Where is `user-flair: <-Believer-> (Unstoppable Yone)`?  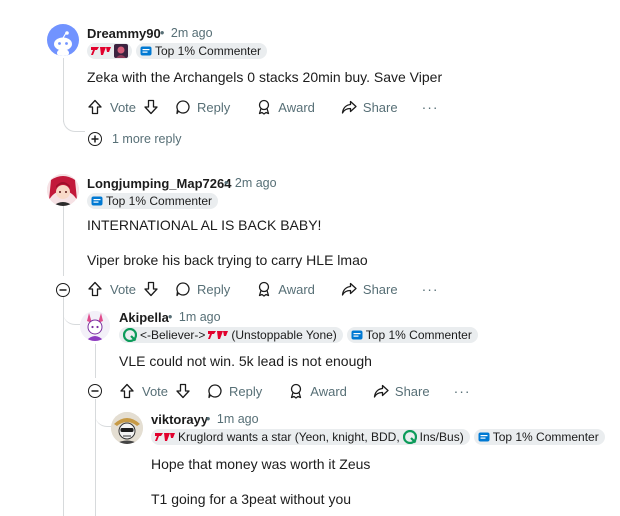
user-flair: <-Believer-> (Unstoppable Yone) is located at coordinates (231, 335).